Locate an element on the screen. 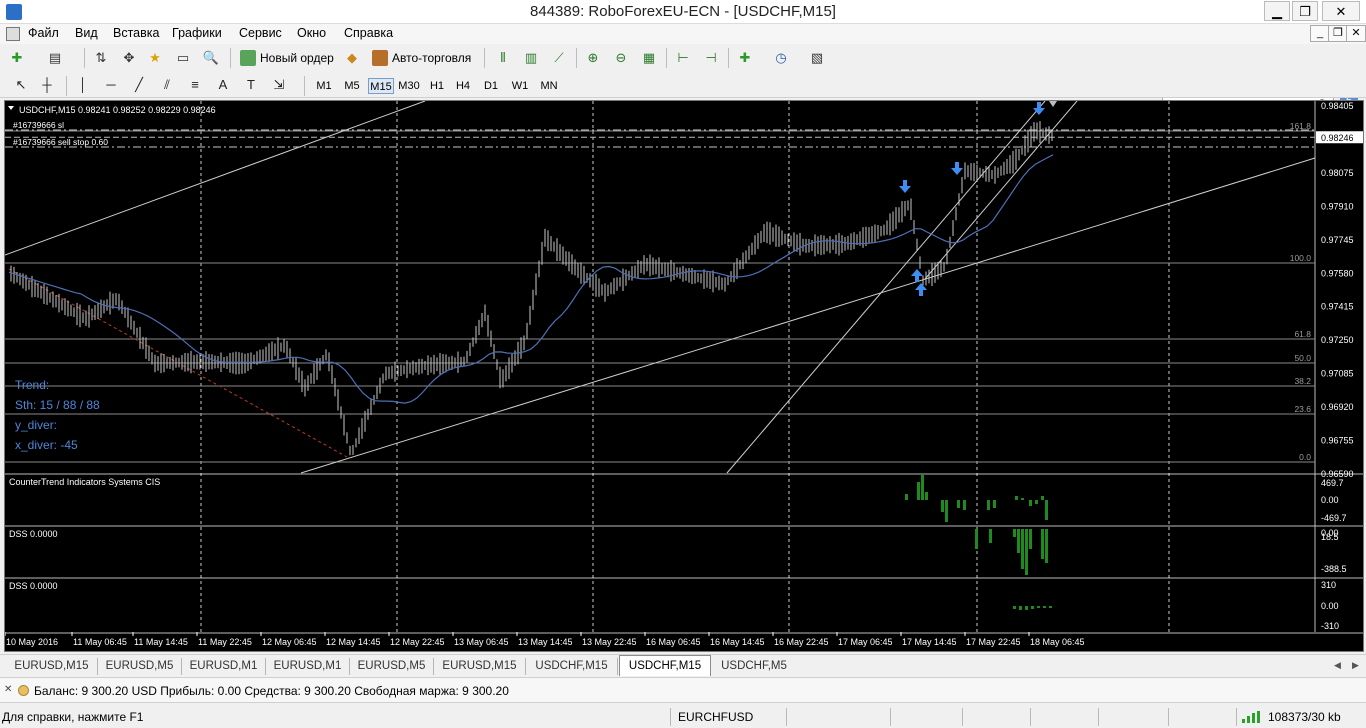 This screenshot has height=728, width=1366. fibonacci-icon: ≡ is located at coordinates (195, 85).